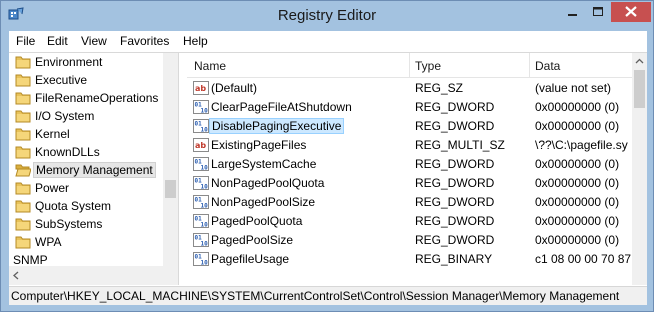 The image size is (654, 312). What do you see at coordinates (460, 145) in the screenshot?
I see `value-type: REG_MULTI_SZ` at bounding box center [460, 145].